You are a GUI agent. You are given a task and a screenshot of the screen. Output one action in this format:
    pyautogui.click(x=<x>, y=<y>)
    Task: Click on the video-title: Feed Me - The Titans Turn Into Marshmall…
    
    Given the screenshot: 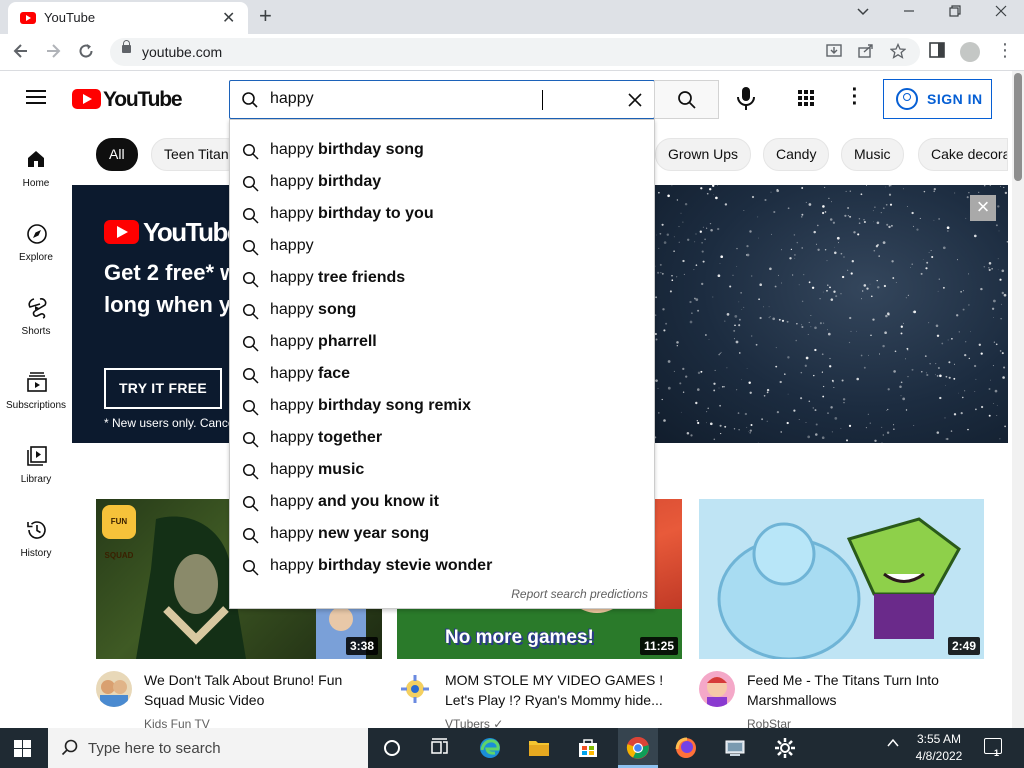 What is the action you would take?
    pyautogui.click(x=862, y=690)
    